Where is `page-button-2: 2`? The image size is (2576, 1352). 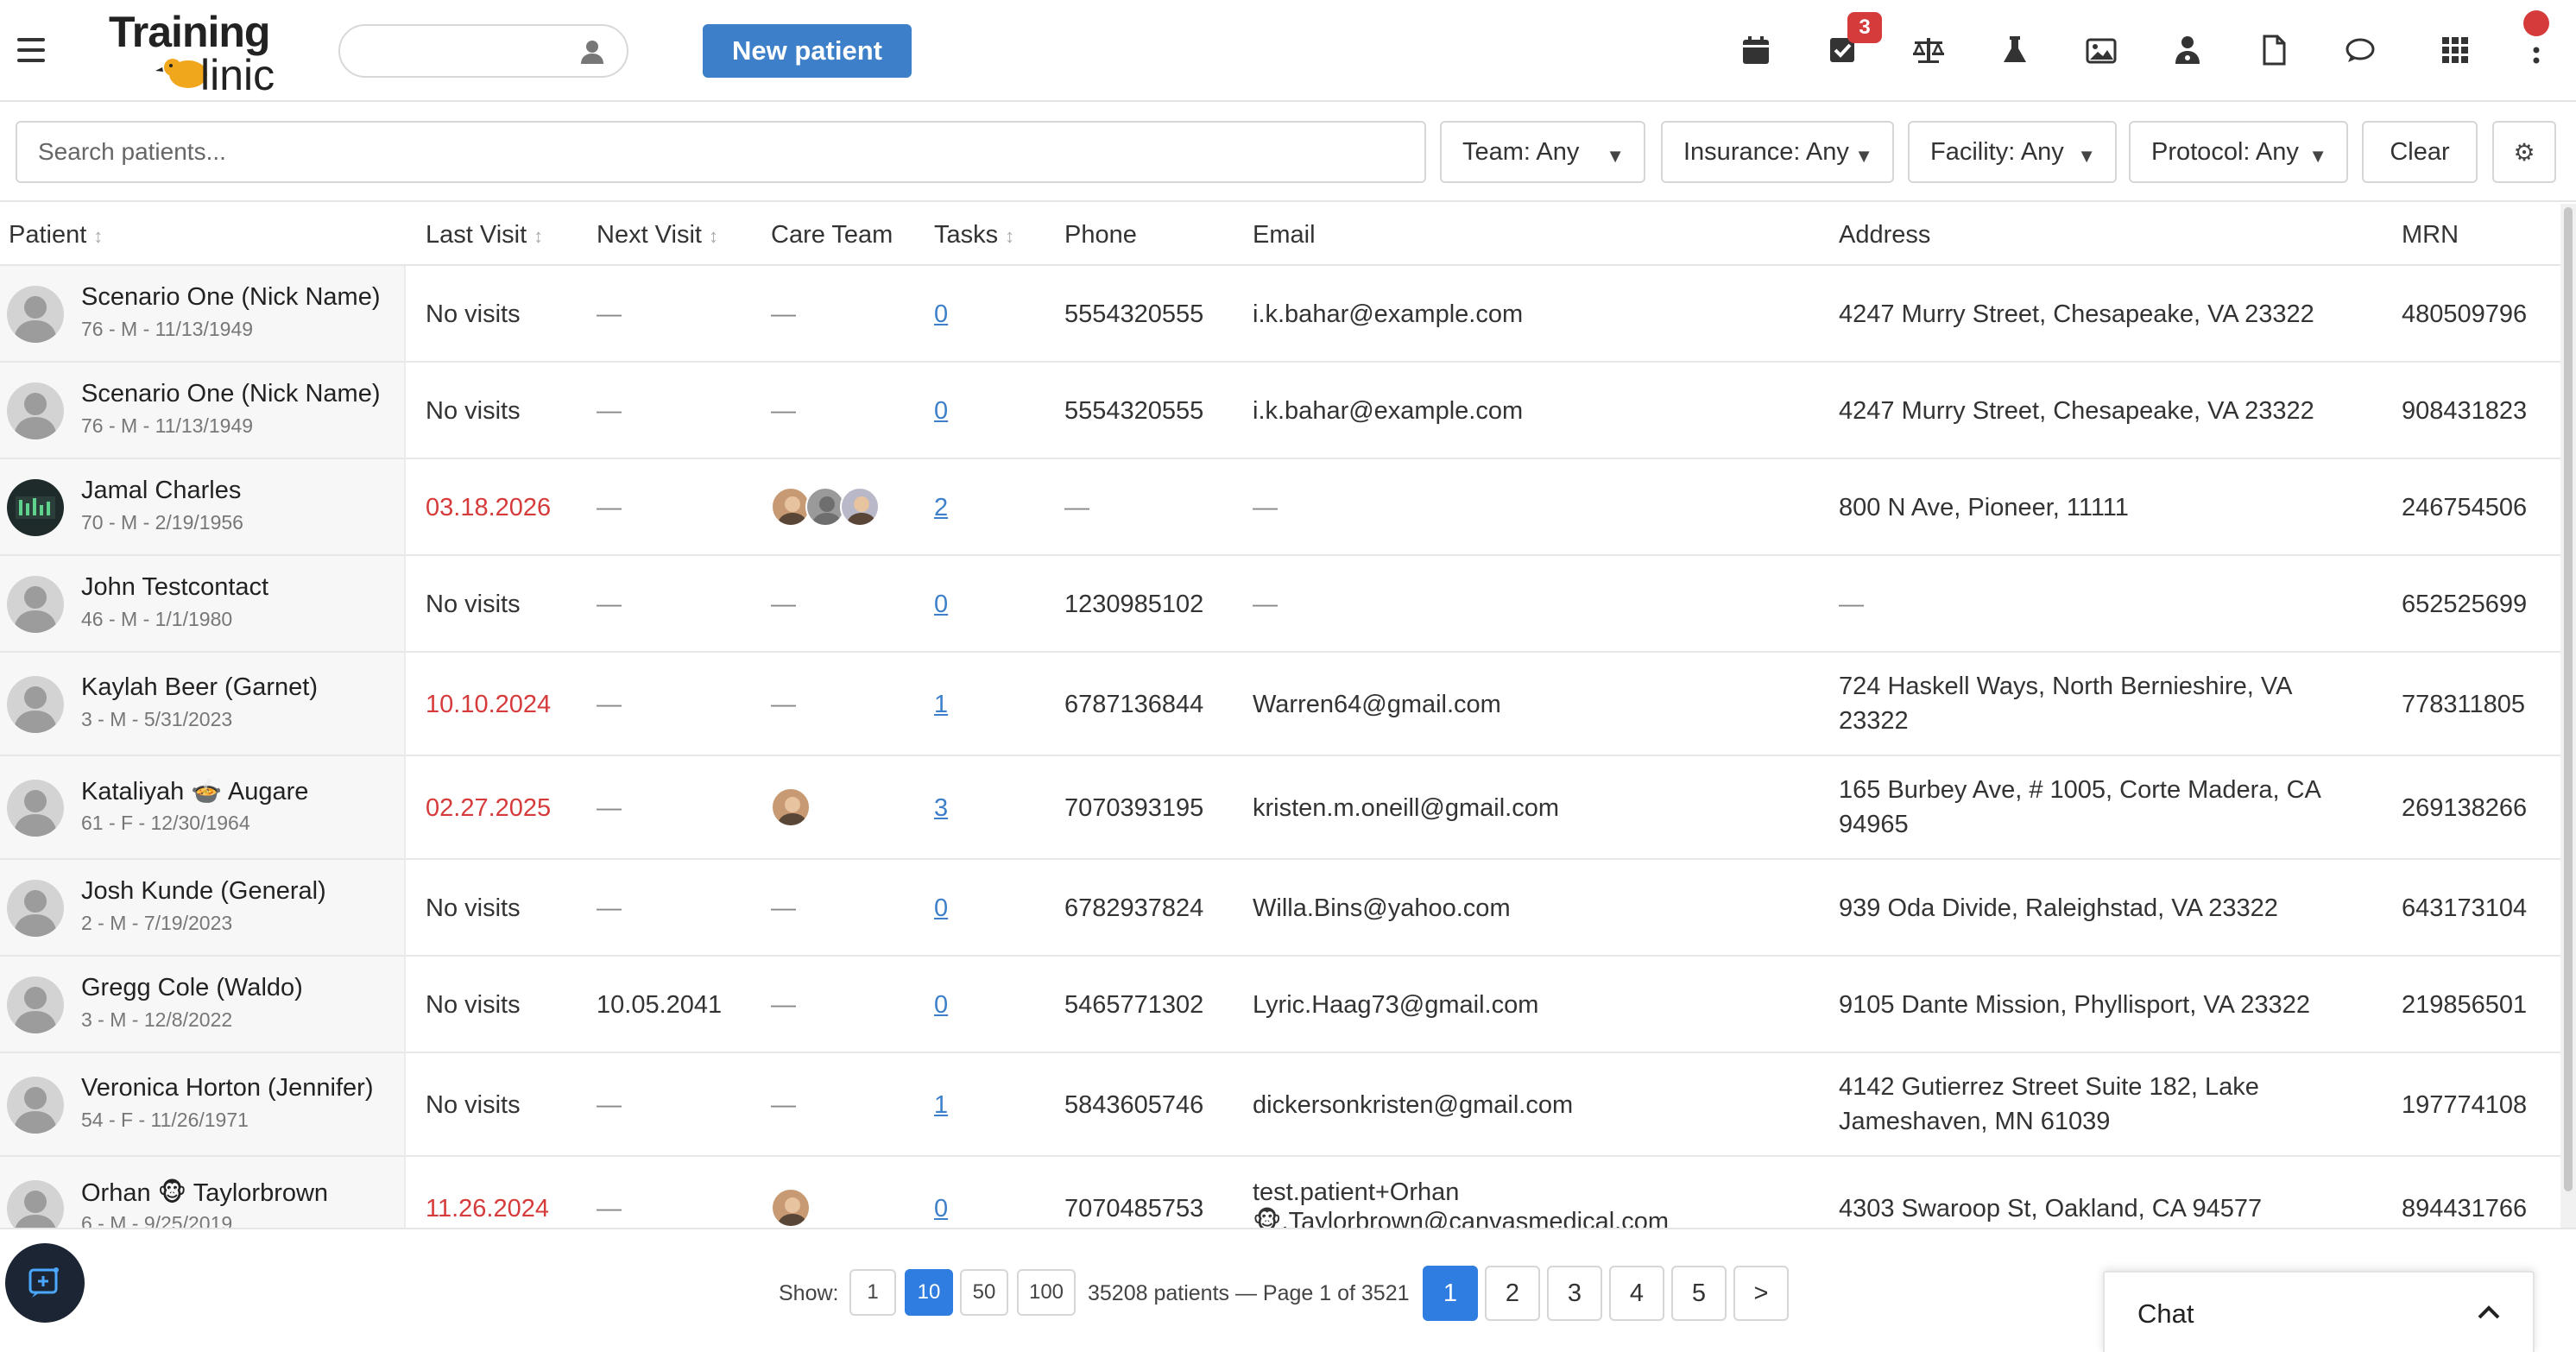
page-button-2: 2 is located at coordinates (1512, 1293).